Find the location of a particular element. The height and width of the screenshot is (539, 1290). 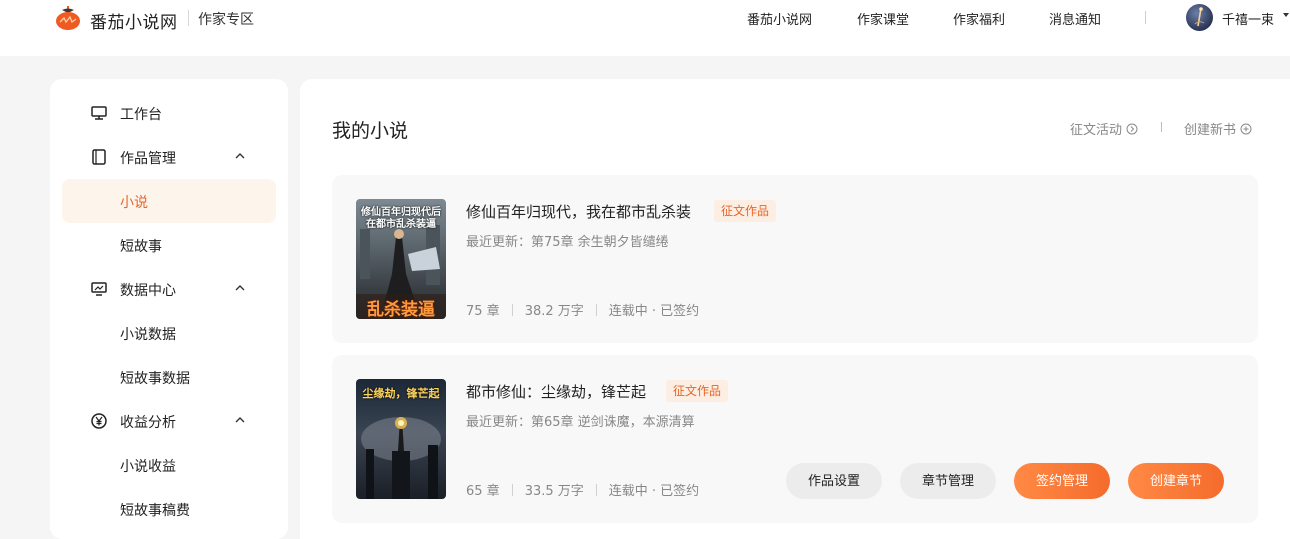

user-avatar is located at coordinates (1199, 17).